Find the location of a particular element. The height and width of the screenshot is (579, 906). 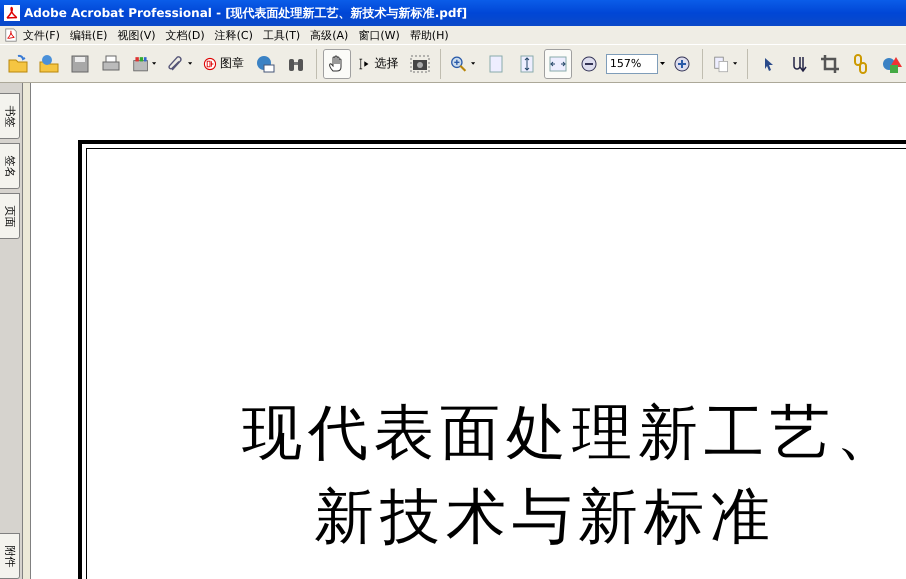

window-title: Adobe Acrobat Professional - [现代表面处理新工艺、新技术与新标准.pdf] is located at coordinates (246, 13).